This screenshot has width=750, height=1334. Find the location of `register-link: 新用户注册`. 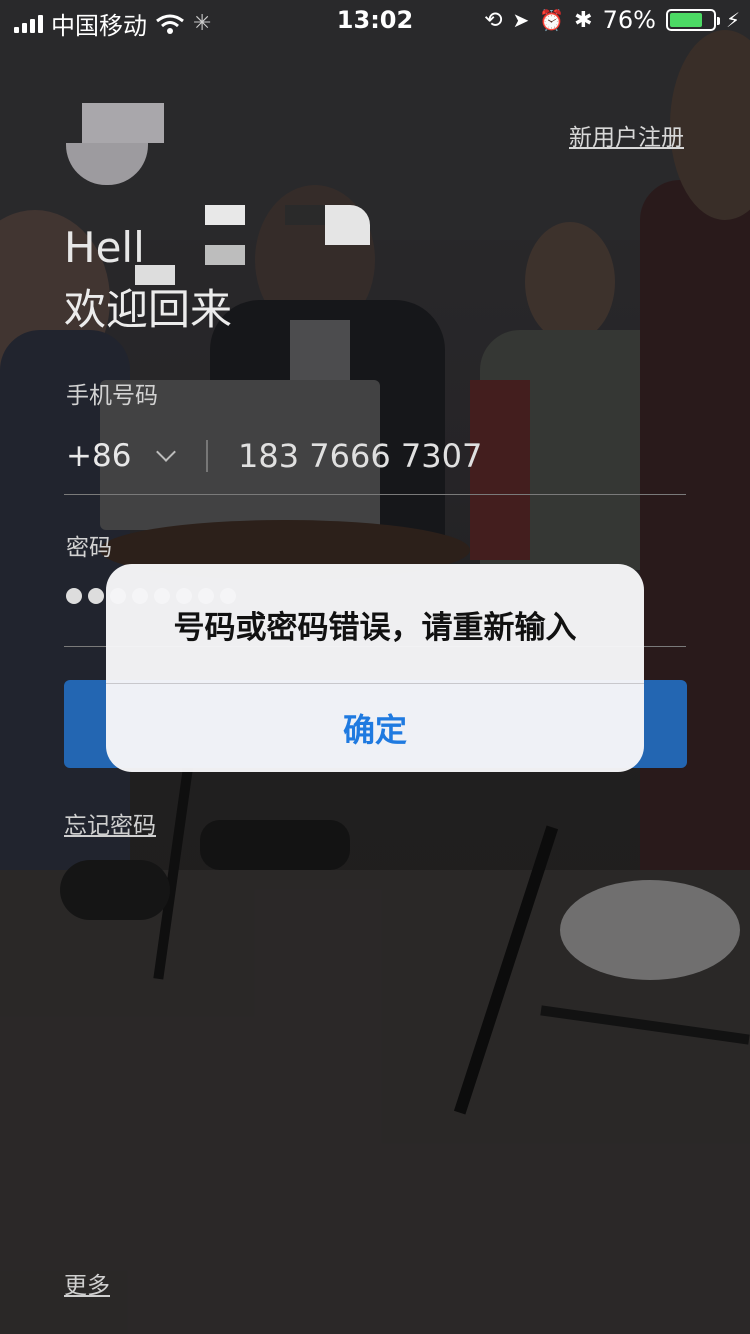

register-link: 新用户注册 is located at coordinates (626, 135).